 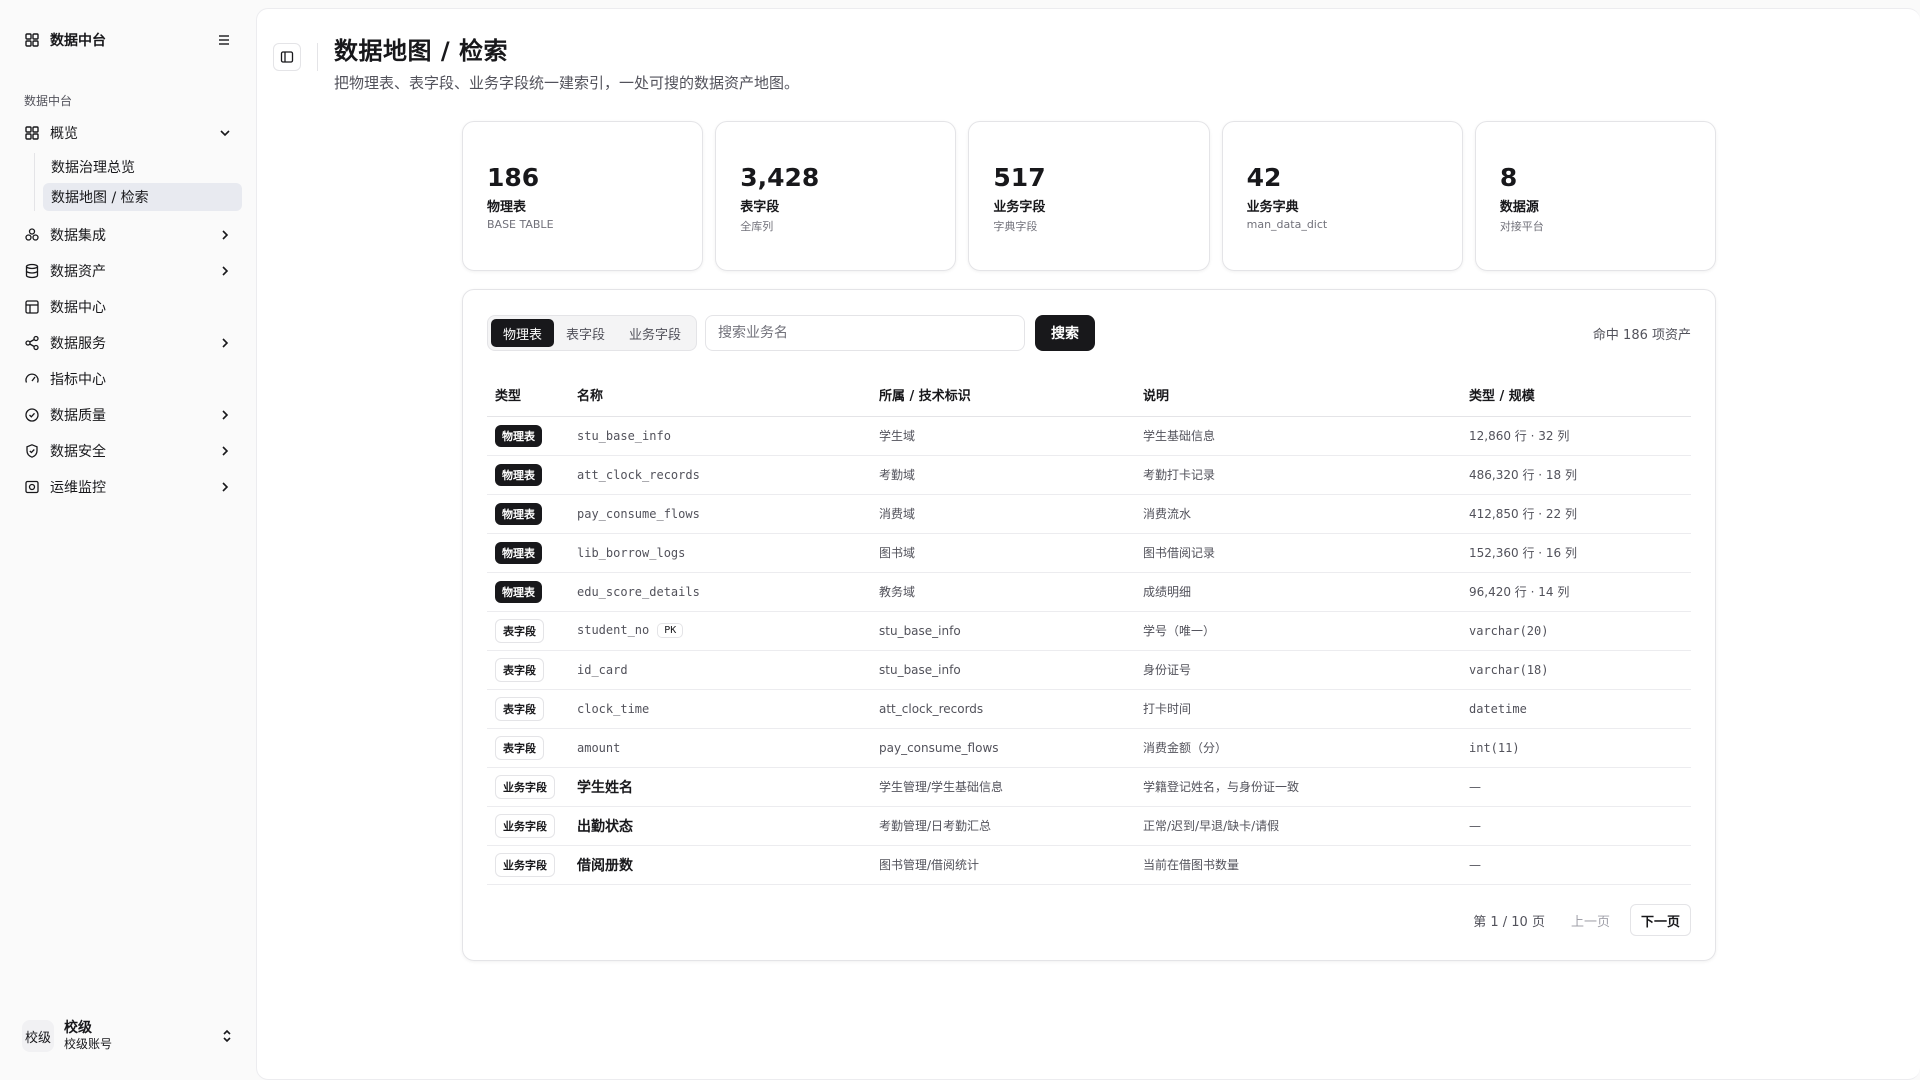 I want to click on page-title: 数据地图 / 检索, so click(x=421, y=51).